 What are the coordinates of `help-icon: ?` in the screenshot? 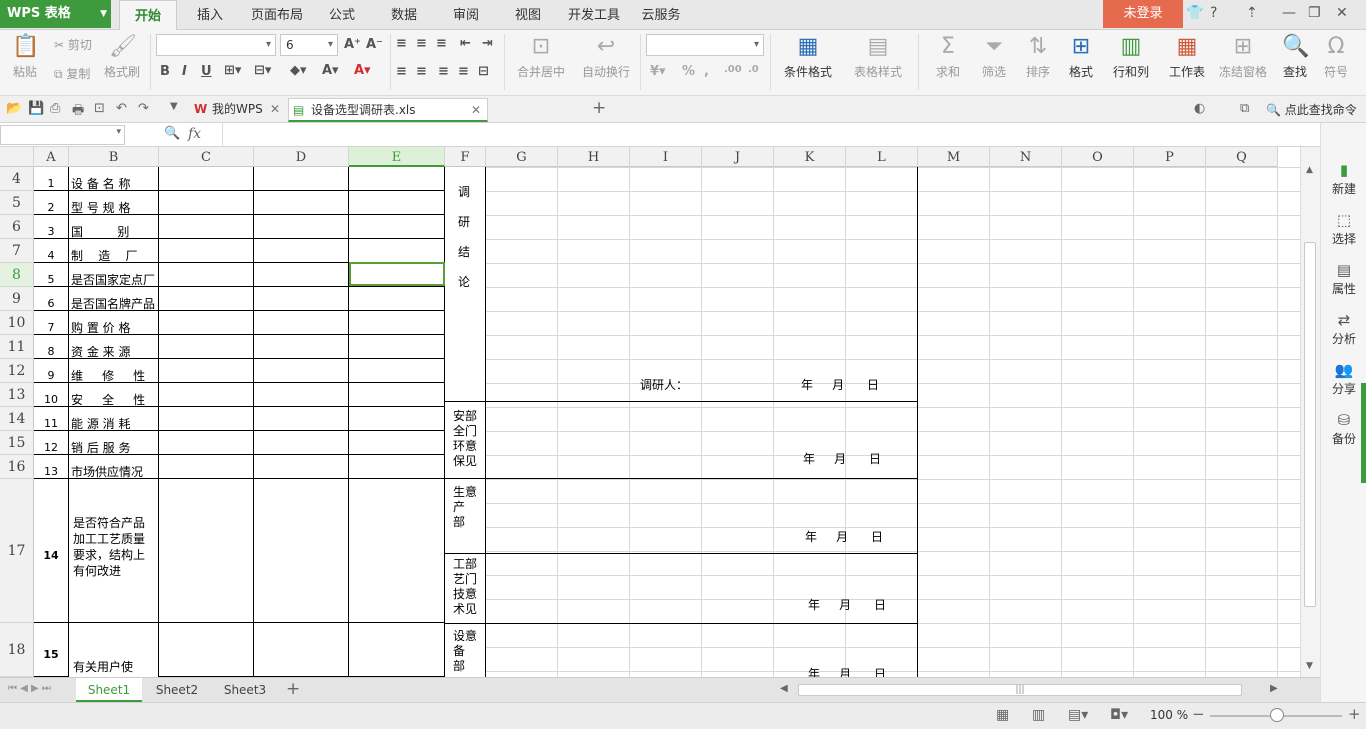 It's located at (1213, 13).